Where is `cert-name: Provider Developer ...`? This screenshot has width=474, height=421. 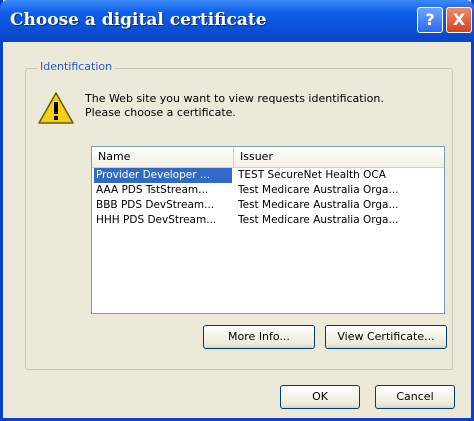
cert-name: Provider Developer ... is located at coordinates (163, 175).